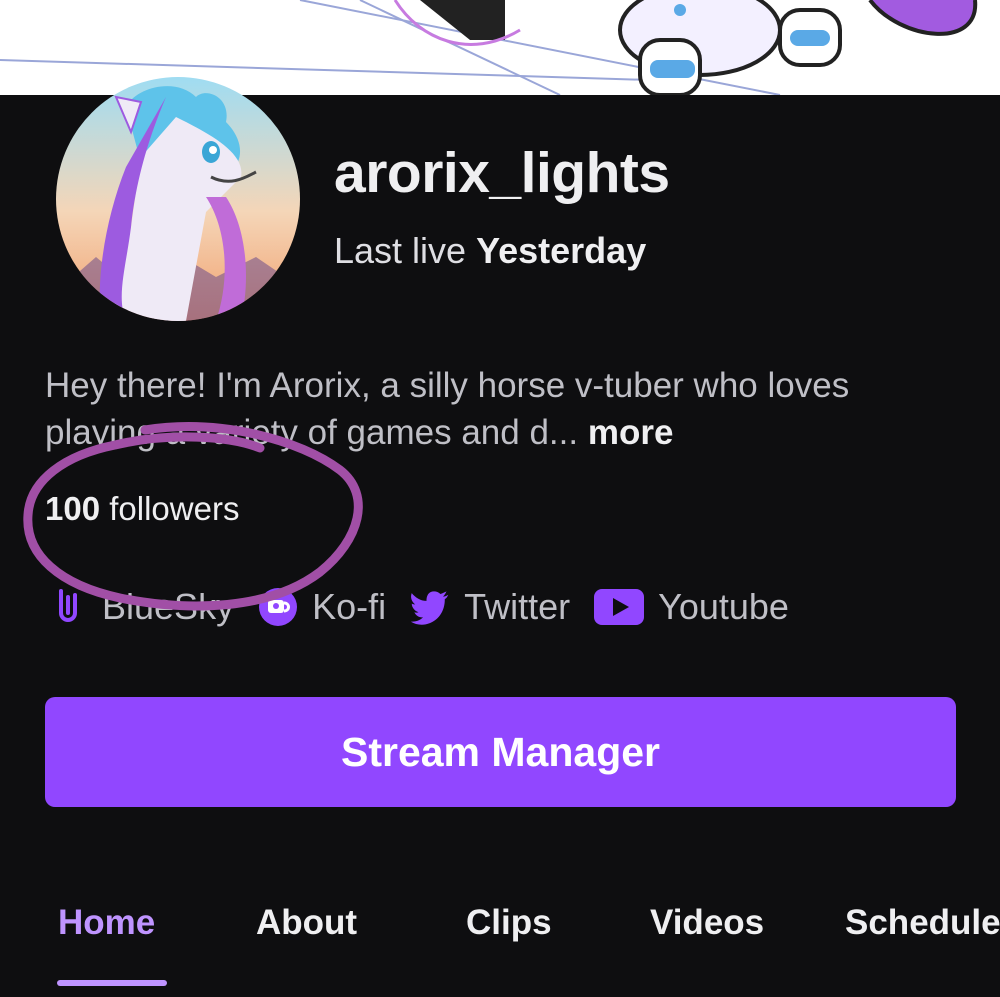 This screenshot has height=997, width=1000. I want to click on social-label-twitter: Twitter, so click(517, 606).